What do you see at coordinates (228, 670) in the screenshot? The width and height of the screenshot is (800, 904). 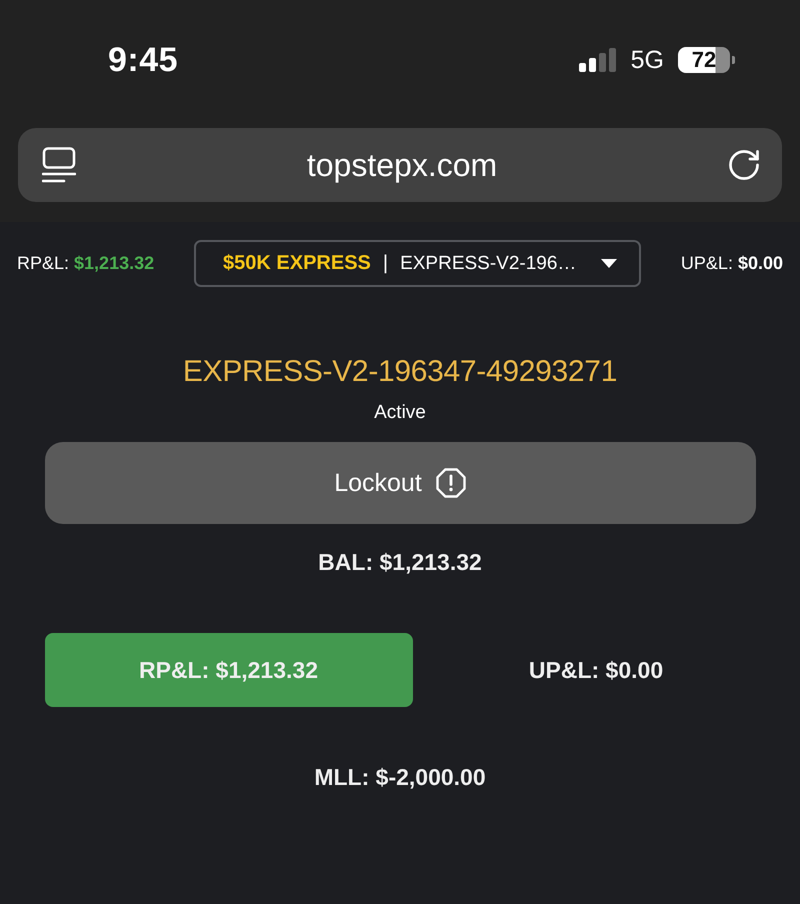 I see `pnl-tile: RP&L: $1,213.32` at bounding box center [228, 670].